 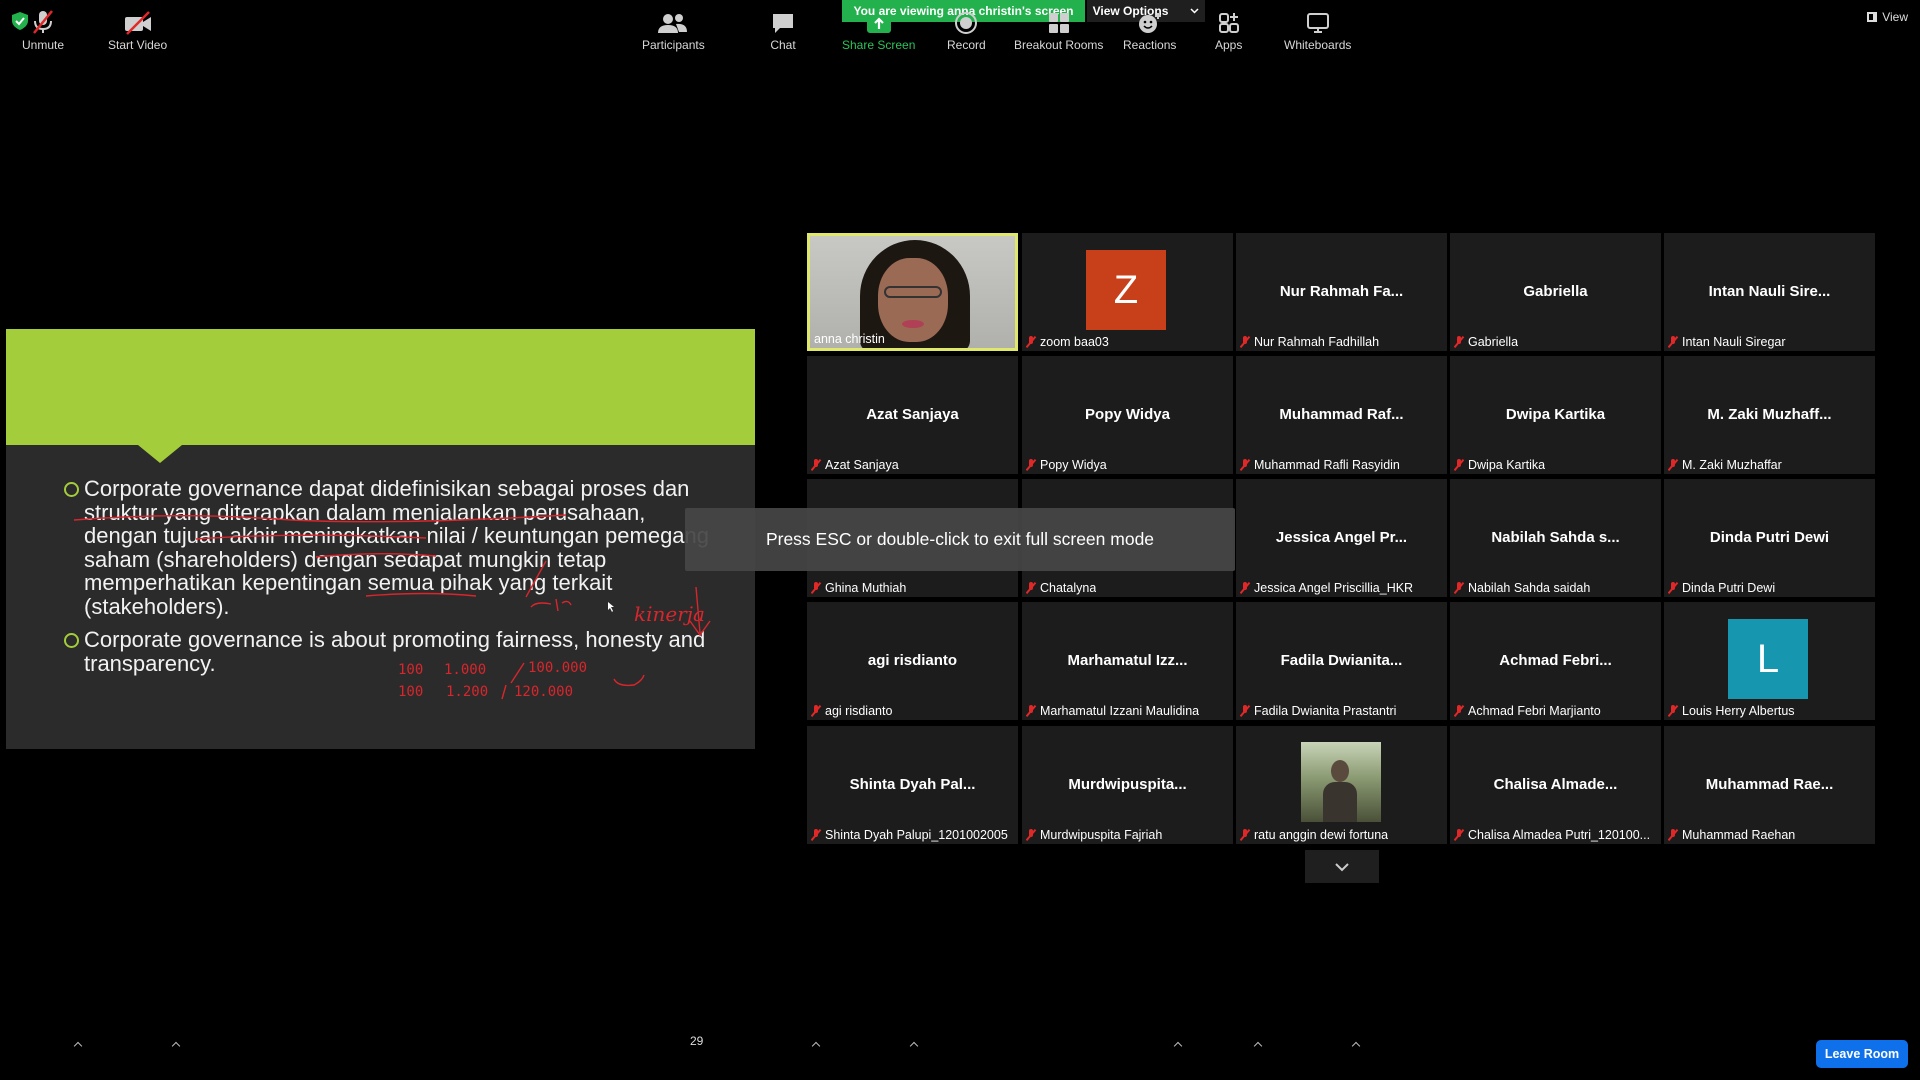 What do you see at coordinates (914, 1045) in the screenshot?
I see `share-options-caret` at bounding box center [914, 1045].